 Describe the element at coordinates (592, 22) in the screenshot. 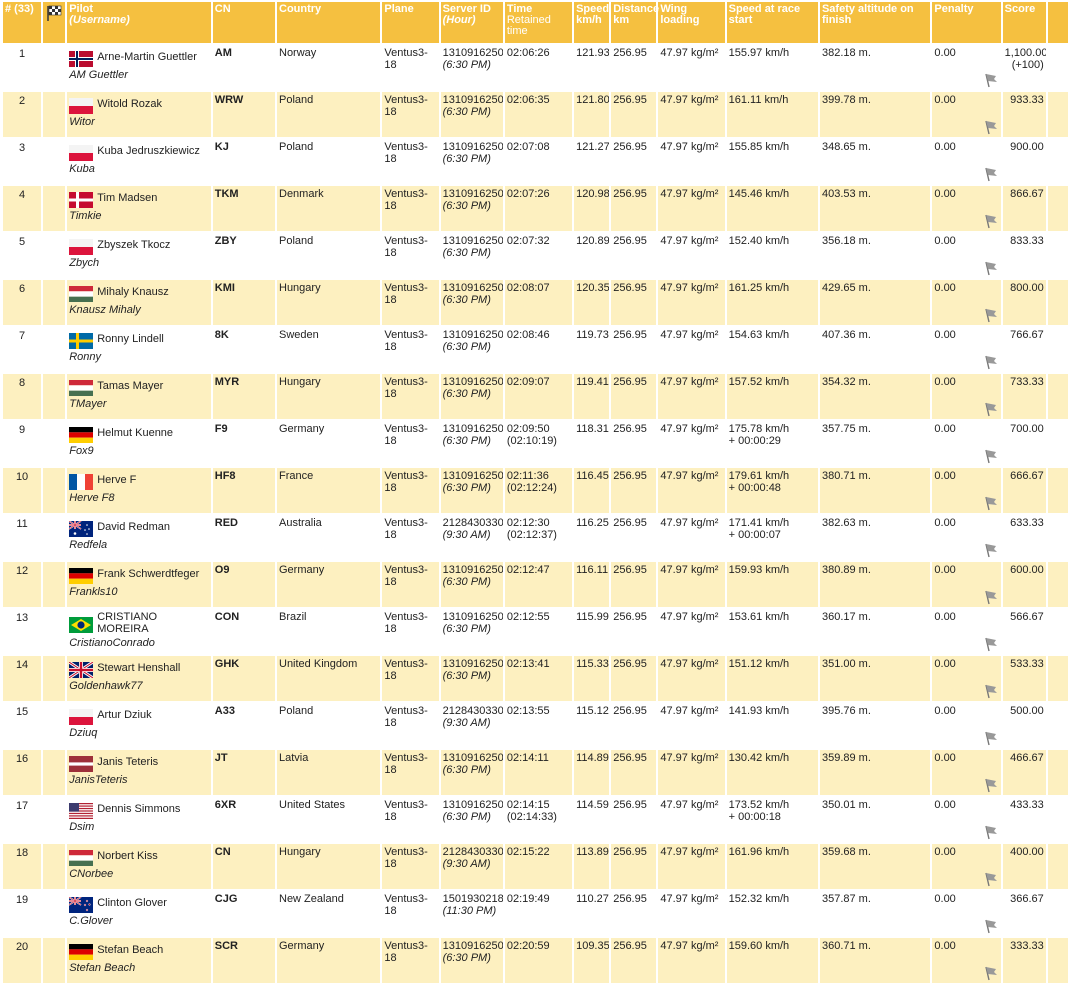

I see `header-speed: Speed km/h` at that location.